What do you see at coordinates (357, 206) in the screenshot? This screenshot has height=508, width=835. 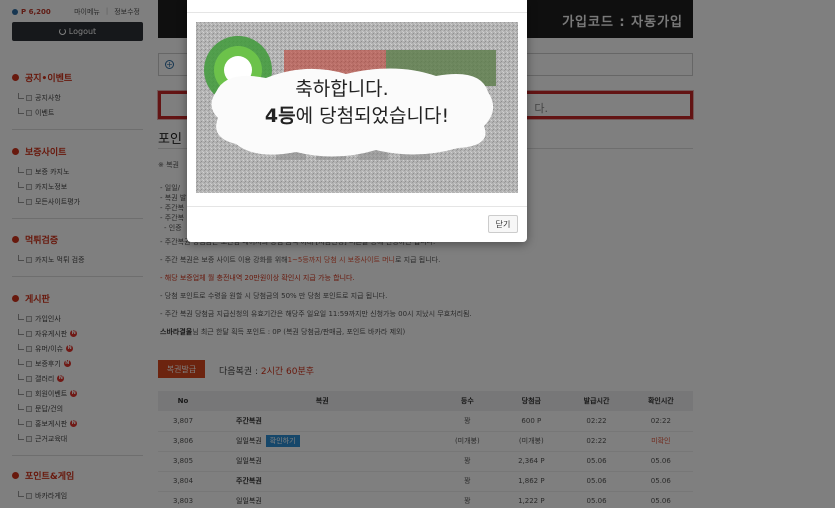 I see `modal-footer` at bounding box center [357, 206].